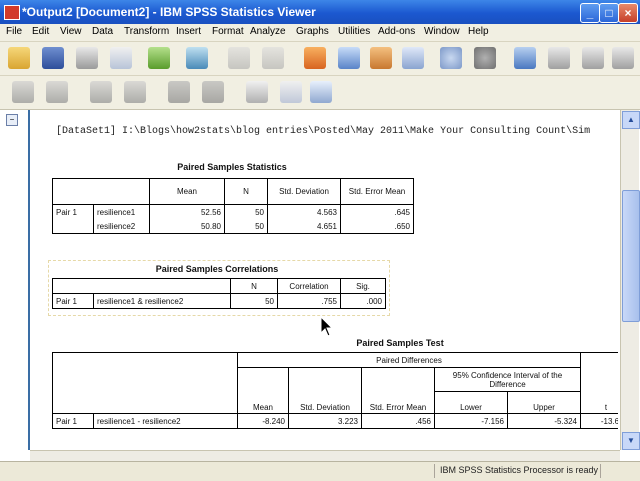  I want to click on menu-graphs: Graphs, so click(312, 31).